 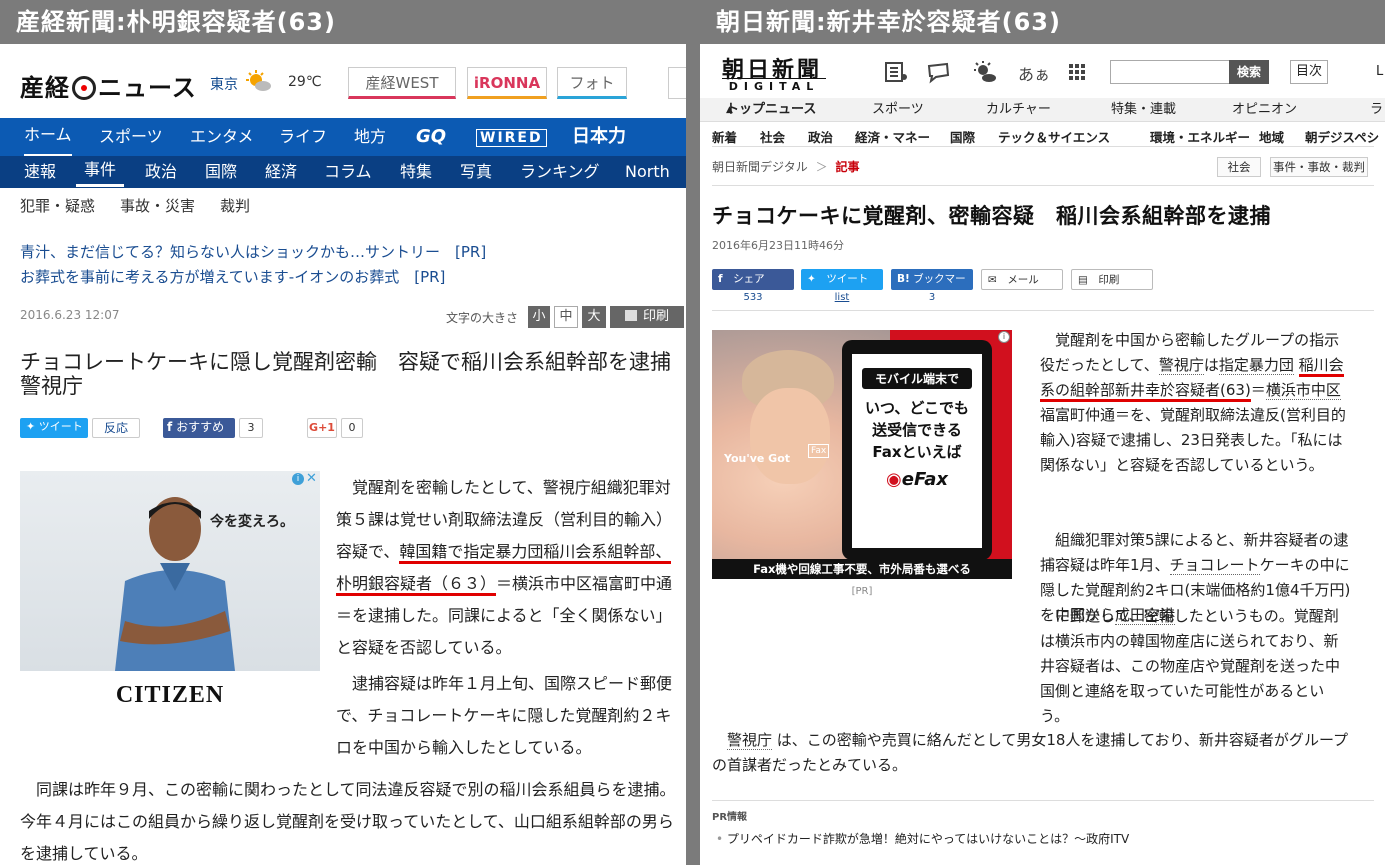 I want to click on newspaper-icon, so click(x=896, y=72).